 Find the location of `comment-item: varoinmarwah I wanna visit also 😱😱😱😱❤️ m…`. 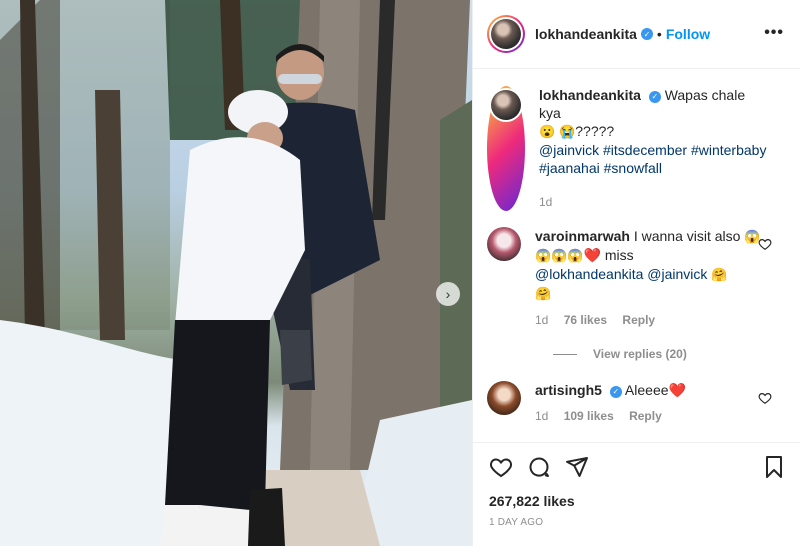

comment-item: varoinmarwah I wanna visit also 😱😱😱😱❤️ m… is located at coordinates (636, 278).